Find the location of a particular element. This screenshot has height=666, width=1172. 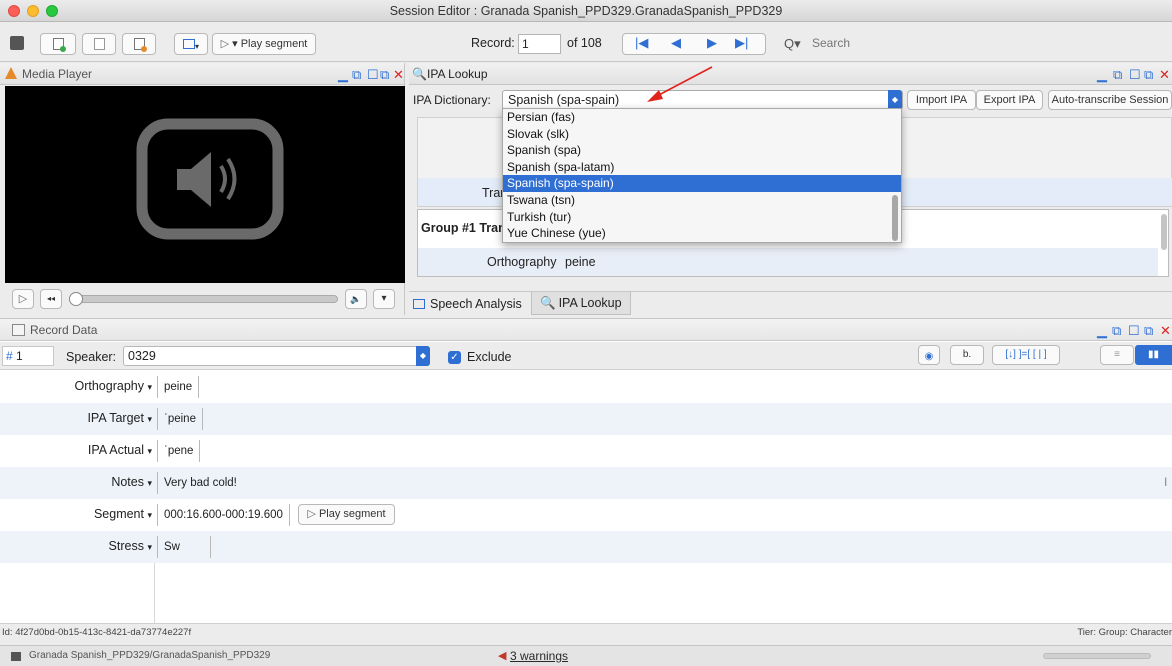

speech-analysis-icon is located at coordinates (419, 304).